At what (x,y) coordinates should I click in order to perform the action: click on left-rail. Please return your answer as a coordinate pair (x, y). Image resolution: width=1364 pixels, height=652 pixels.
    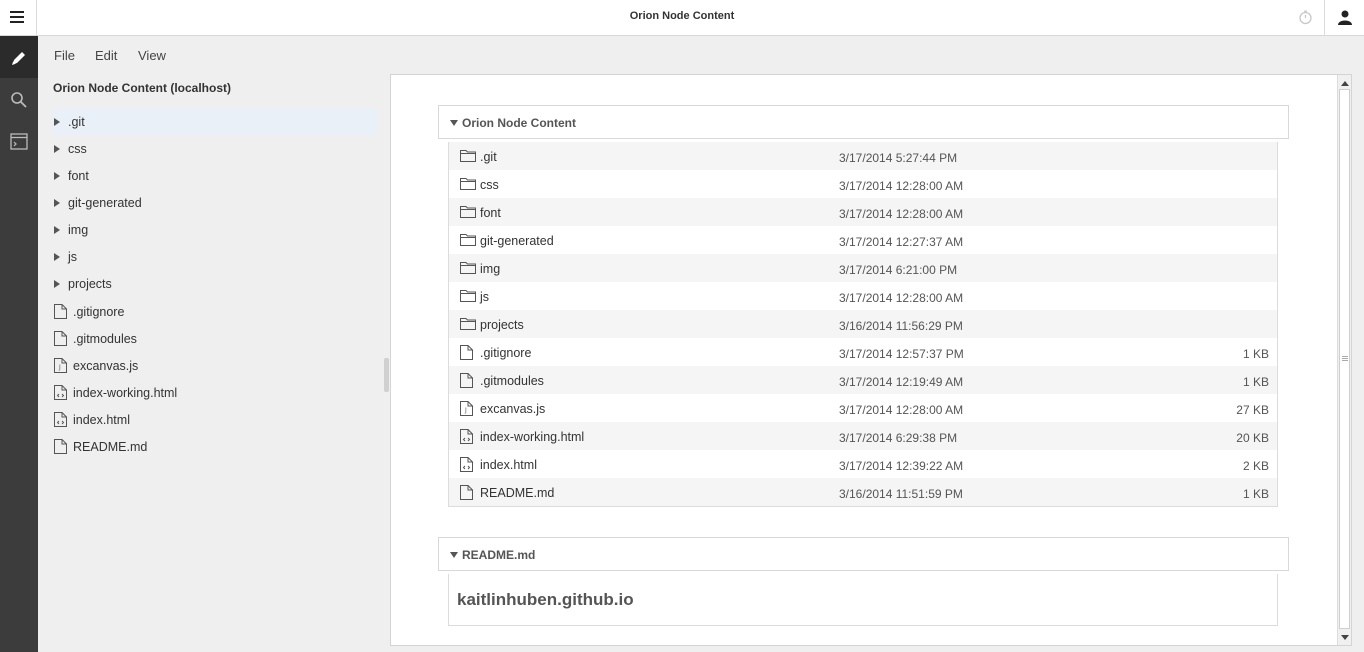
    Looking at the image, I should click on (19, 344).